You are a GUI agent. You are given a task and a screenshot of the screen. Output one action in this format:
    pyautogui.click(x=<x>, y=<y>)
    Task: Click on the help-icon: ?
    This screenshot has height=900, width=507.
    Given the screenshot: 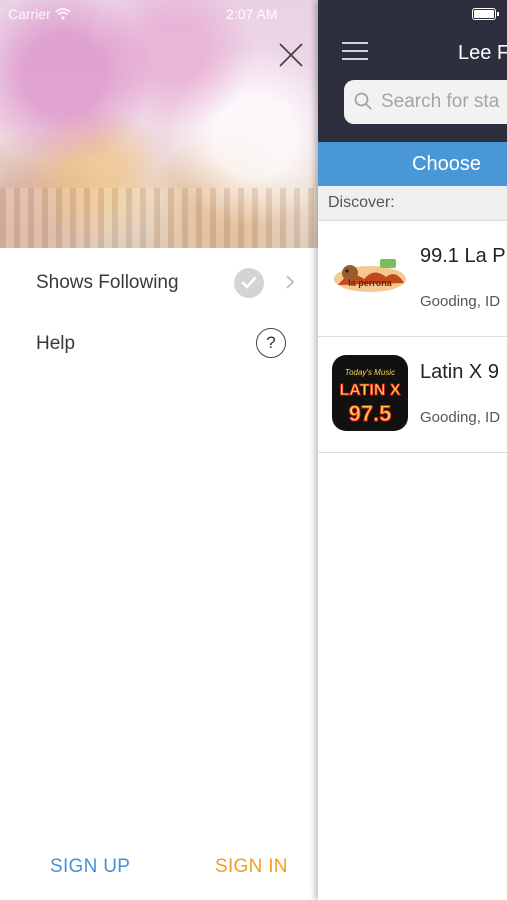 What is the action you would take?
    pyautogui.click(x=271, y=343)
    